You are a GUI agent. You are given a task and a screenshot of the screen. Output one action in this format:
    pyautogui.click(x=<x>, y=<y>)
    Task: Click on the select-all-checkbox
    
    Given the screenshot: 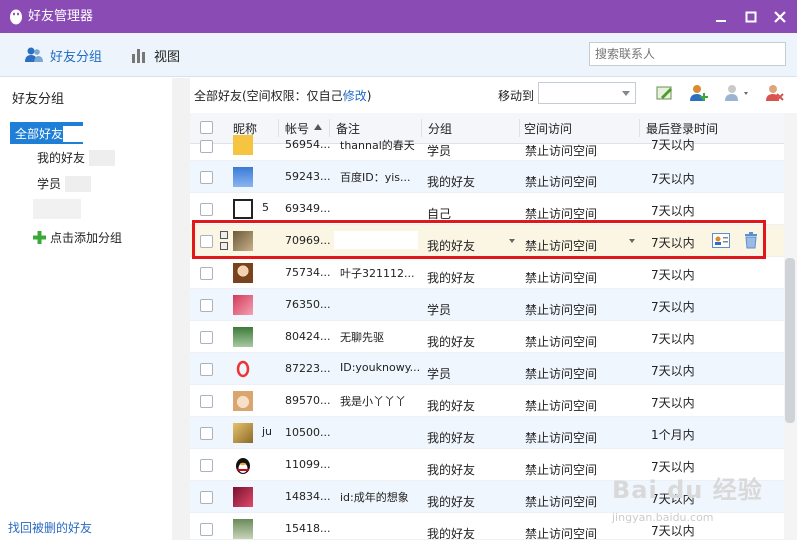 What is the action you would take?
    pyautogui.click(x=206, y=127)
    